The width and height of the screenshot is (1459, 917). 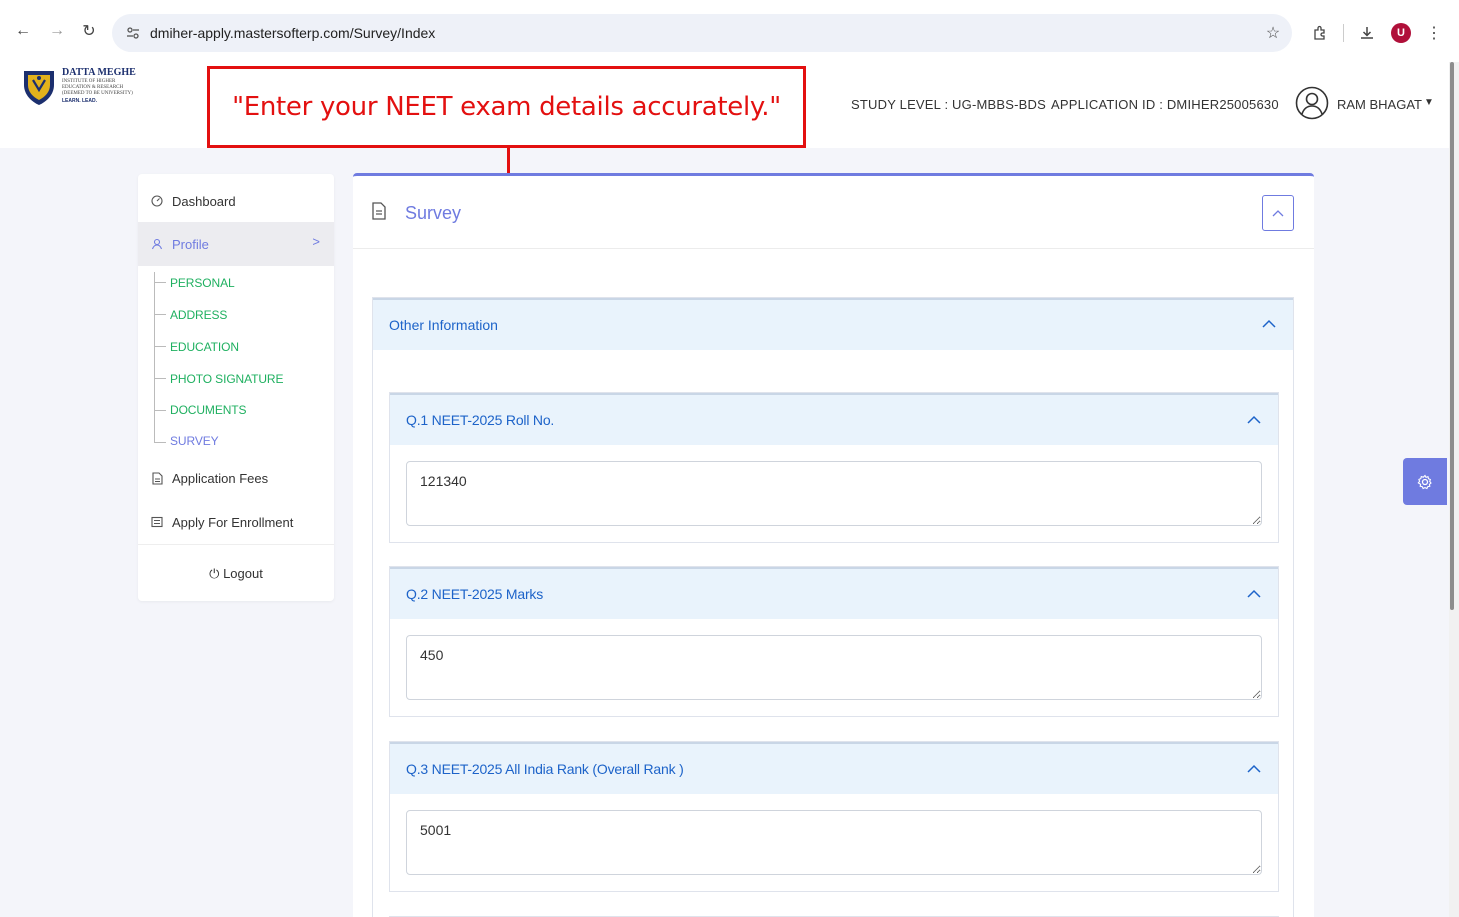 I want to click on logout-button: ⏻ Logout, so click(x=236, y=574).